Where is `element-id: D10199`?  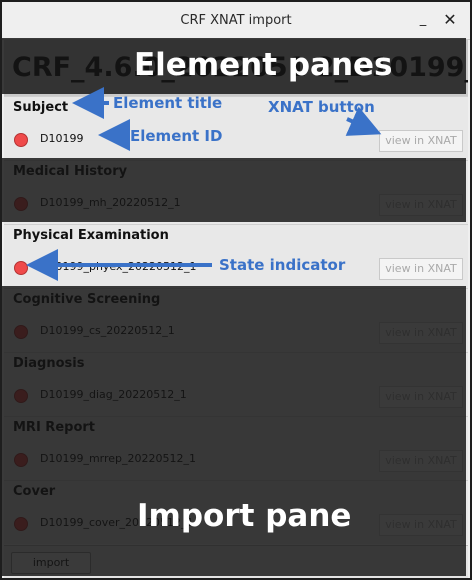
element-id: D10199 is located at coordinates (62, 138).